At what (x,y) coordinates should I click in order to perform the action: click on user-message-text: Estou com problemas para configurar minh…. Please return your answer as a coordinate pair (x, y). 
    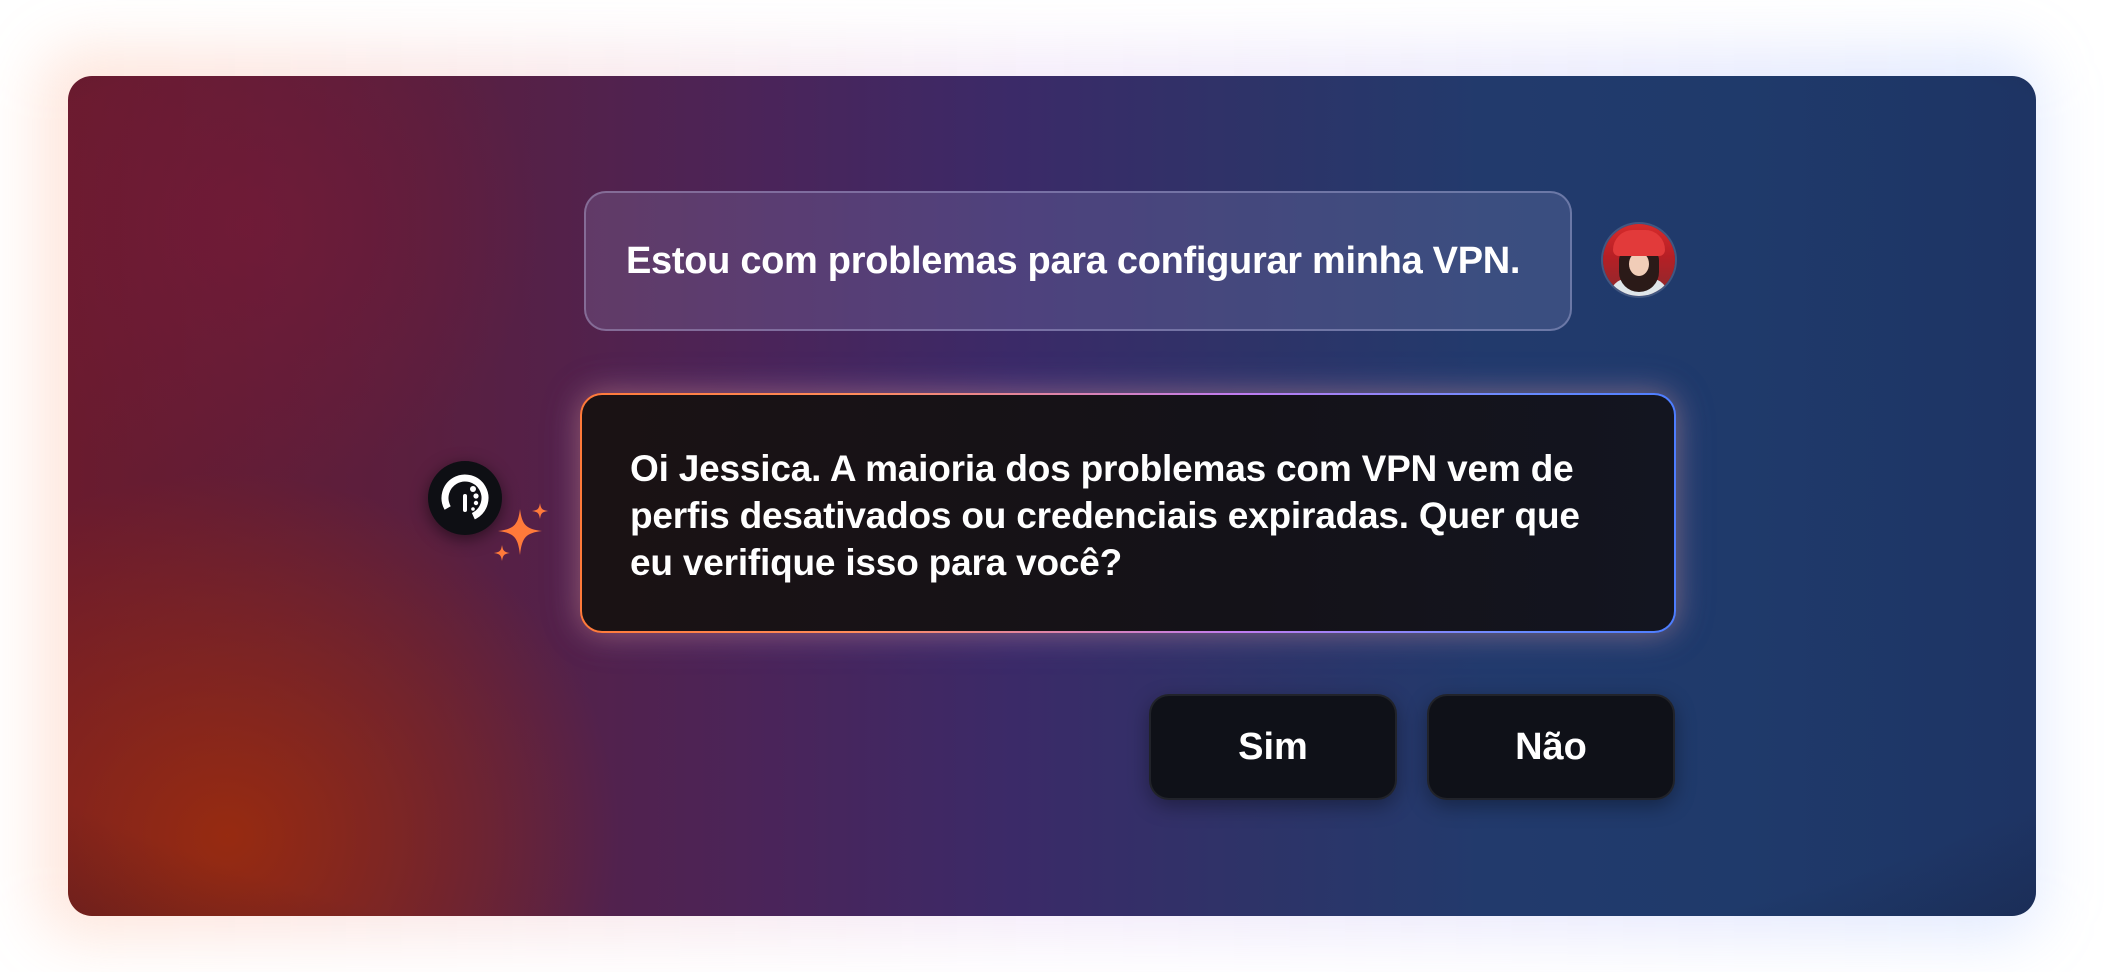
    Looking at the image, I should click on (1073, 260).